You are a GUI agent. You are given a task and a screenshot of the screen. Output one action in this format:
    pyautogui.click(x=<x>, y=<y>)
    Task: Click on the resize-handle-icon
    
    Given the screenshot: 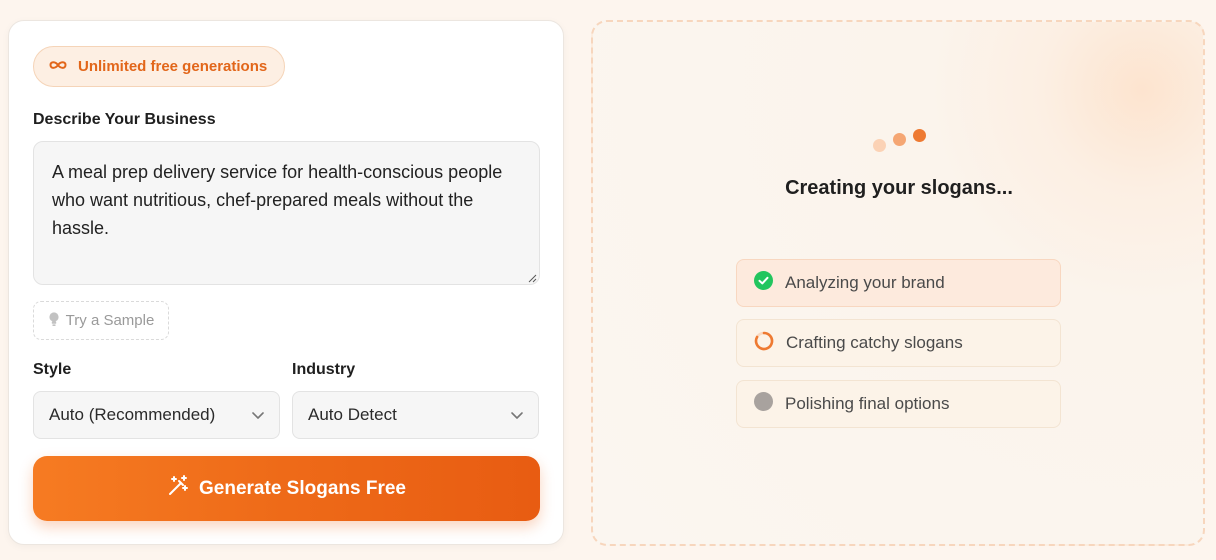 What is the action you would take?
    pyautogui.click(x=532, y=278)
    